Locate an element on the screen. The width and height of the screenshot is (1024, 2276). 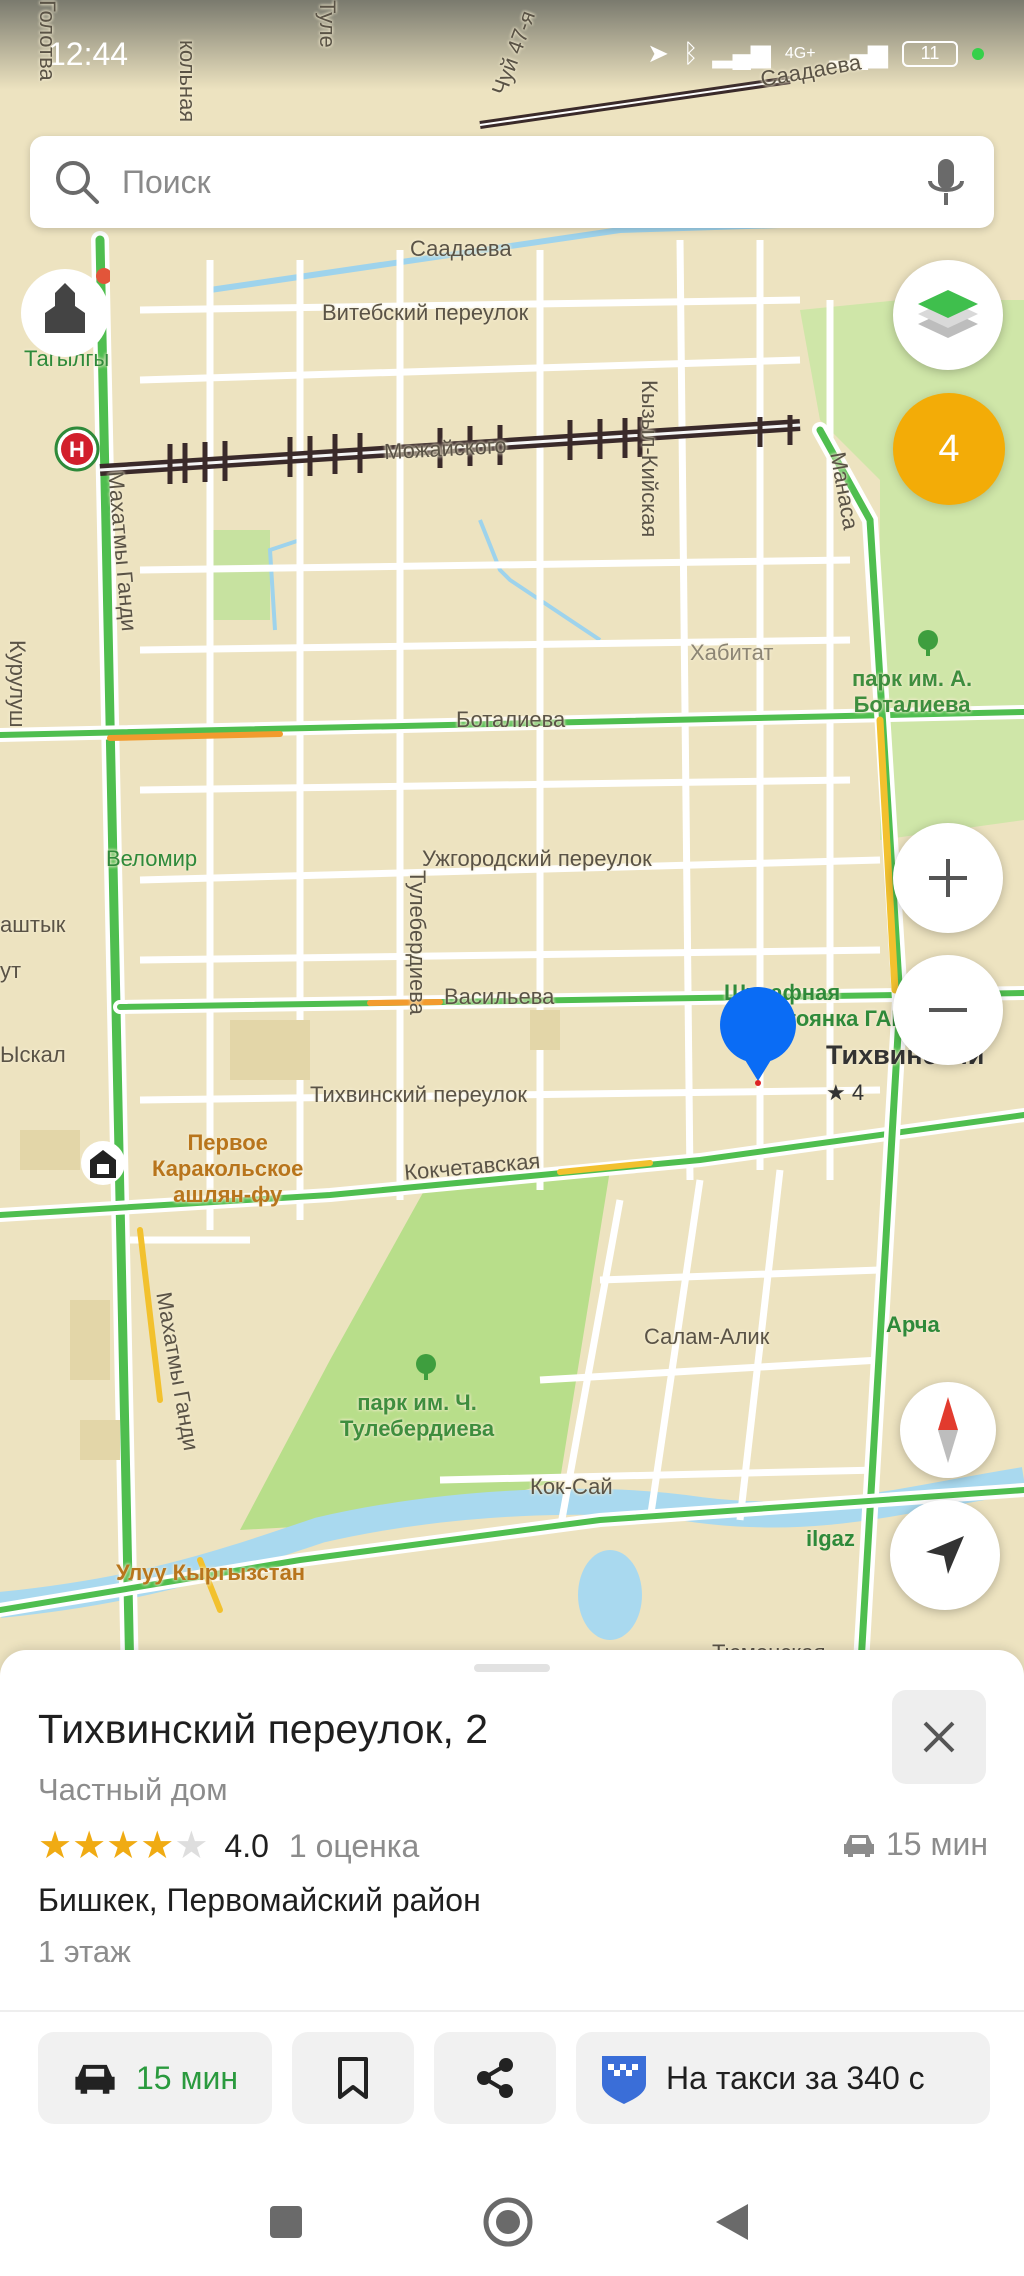
layers-button is located at coordinates (948, 315).